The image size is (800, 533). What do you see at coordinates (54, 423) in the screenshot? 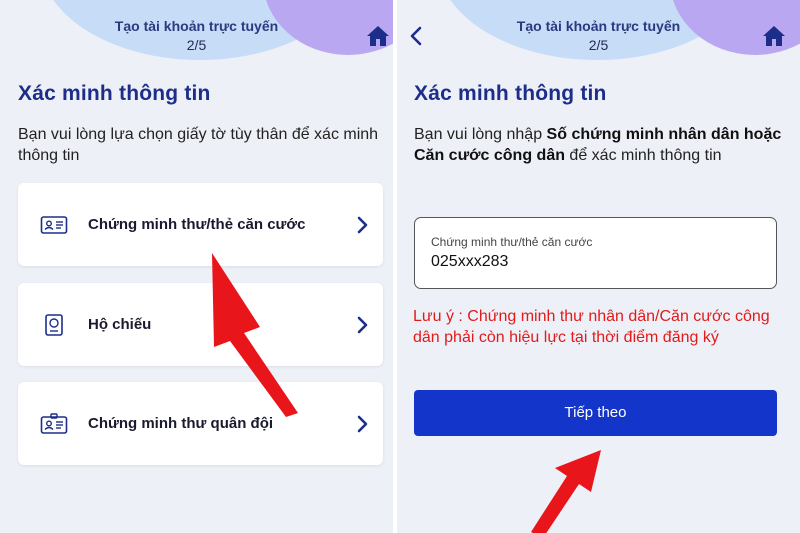
I see `military-id-icon` at bounding box center [54, 423].